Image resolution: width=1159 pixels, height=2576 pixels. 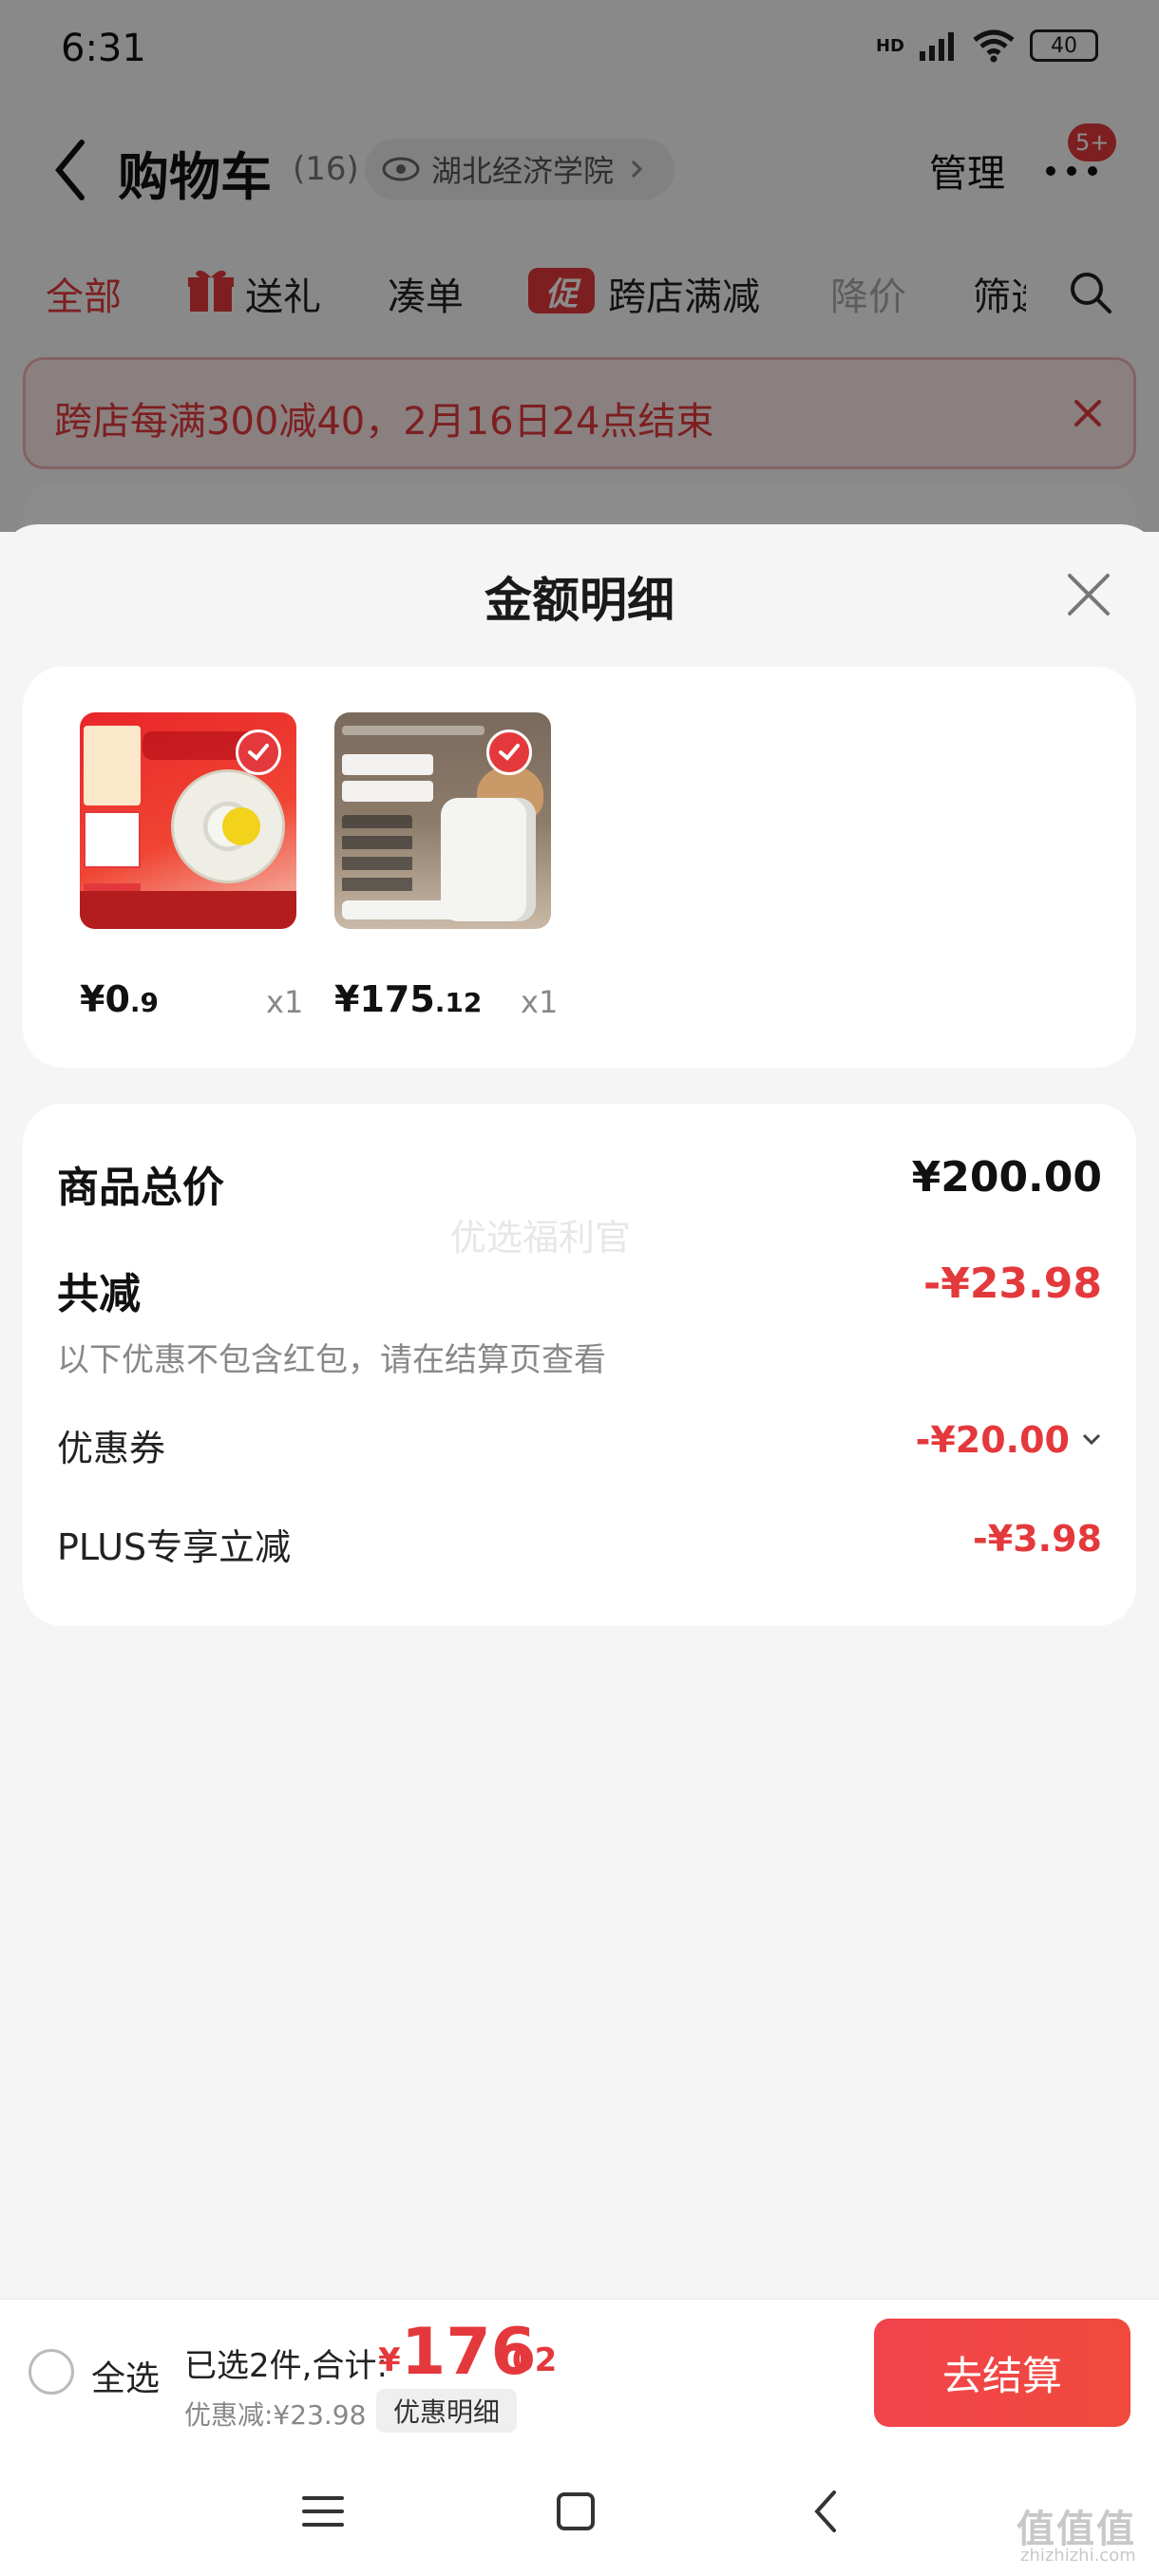 I want to click on plus-discount-value: -¥3.98, so click(x=1037, y=1539).